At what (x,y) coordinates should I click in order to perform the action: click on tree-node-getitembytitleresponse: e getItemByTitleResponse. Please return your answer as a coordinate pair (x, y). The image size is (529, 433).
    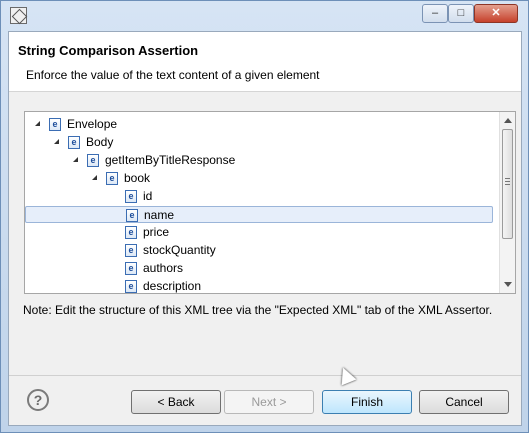
    Looking at the image, I should click on (259, 160).